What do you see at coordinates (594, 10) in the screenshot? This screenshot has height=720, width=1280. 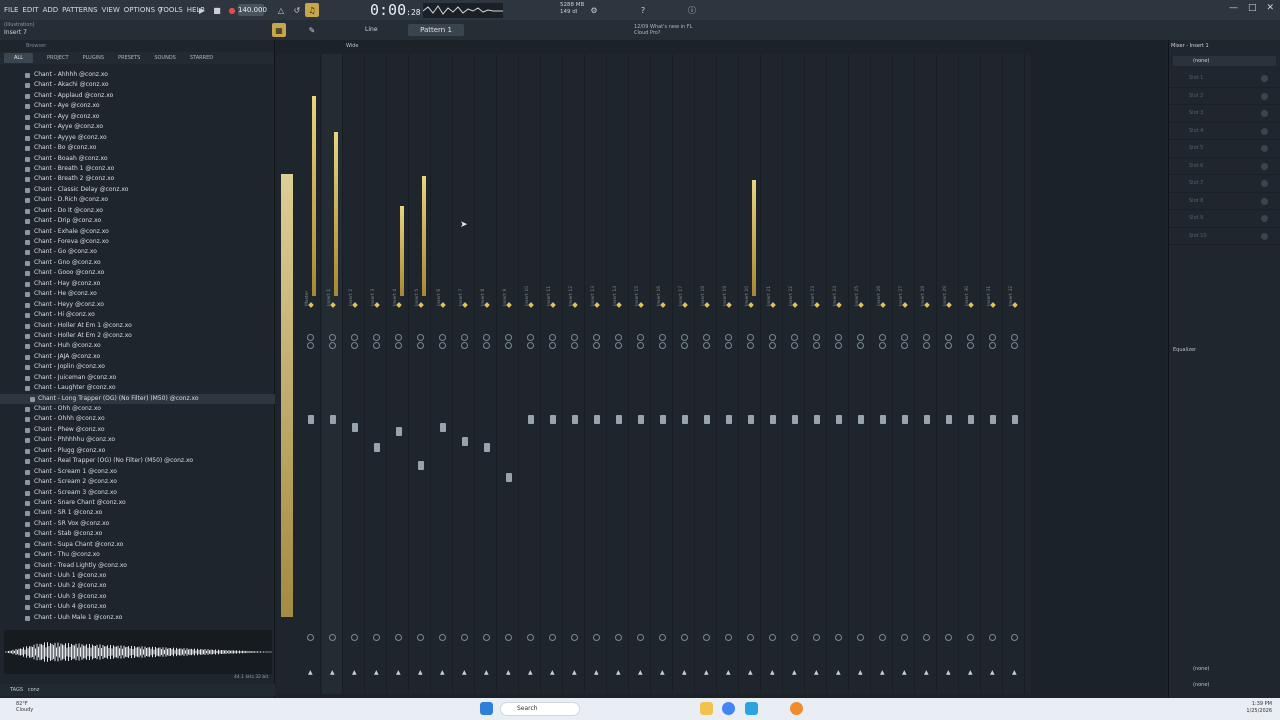 I see `settings-icon: ⚙` at bounding box center [594, 10].